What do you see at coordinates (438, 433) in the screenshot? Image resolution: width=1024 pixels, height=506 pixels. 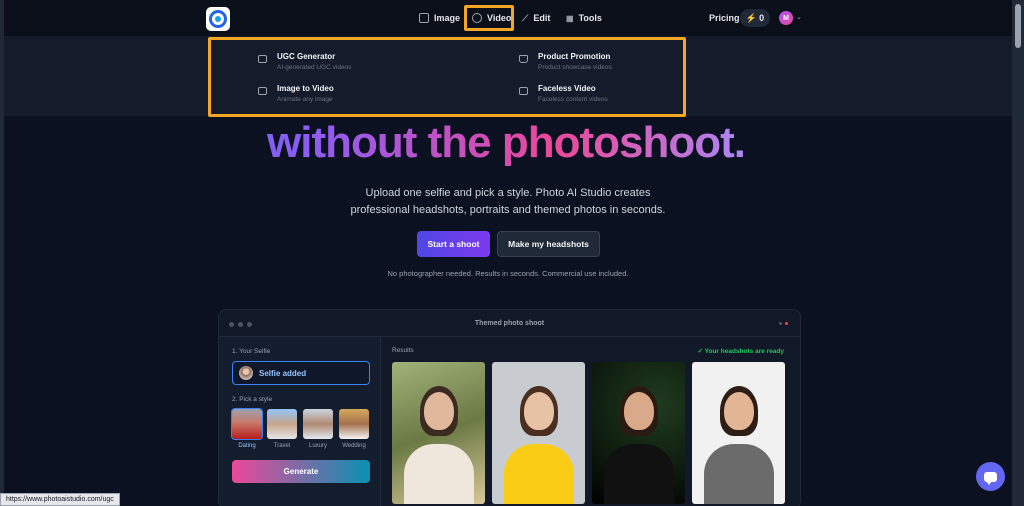 I see `result-photo-outdoor` at bounding box center [438, 433].